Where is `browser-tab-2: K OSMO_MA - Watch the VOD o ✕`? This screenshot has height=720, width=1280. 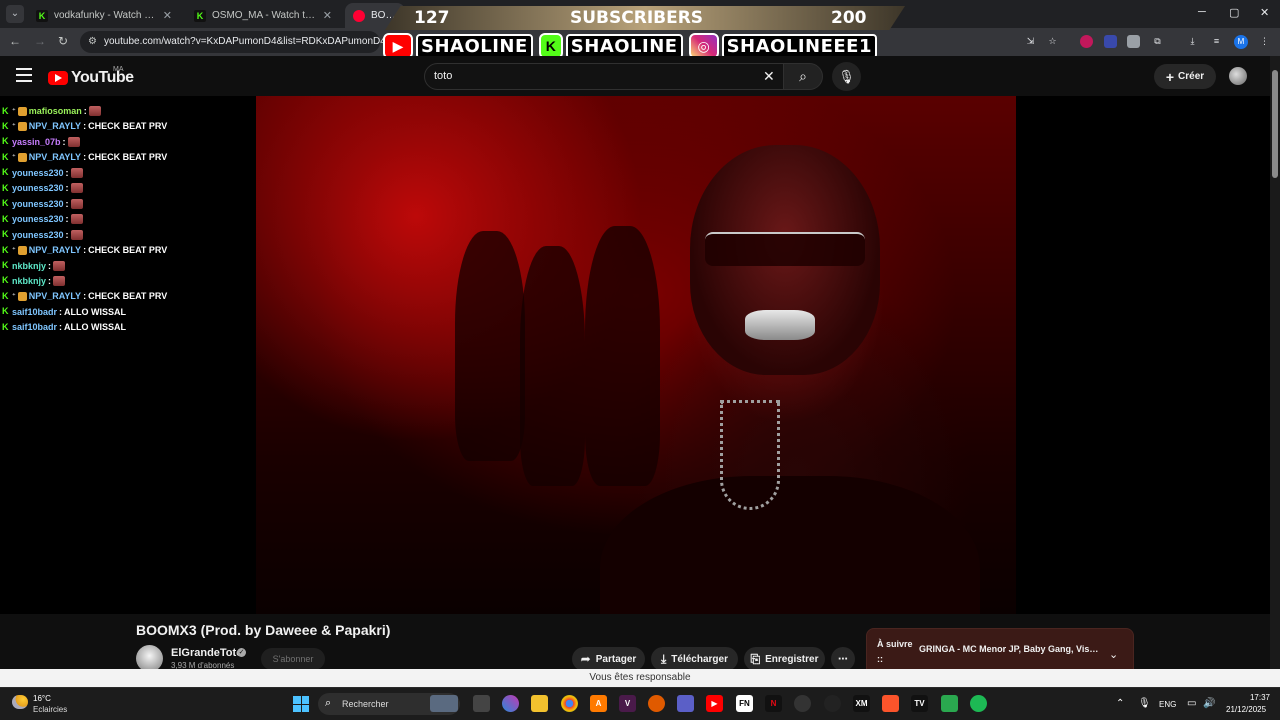
browser-tab-2: K OSMO_MA - Watch the VOD o ✕ is located at coordinates (263, 15).